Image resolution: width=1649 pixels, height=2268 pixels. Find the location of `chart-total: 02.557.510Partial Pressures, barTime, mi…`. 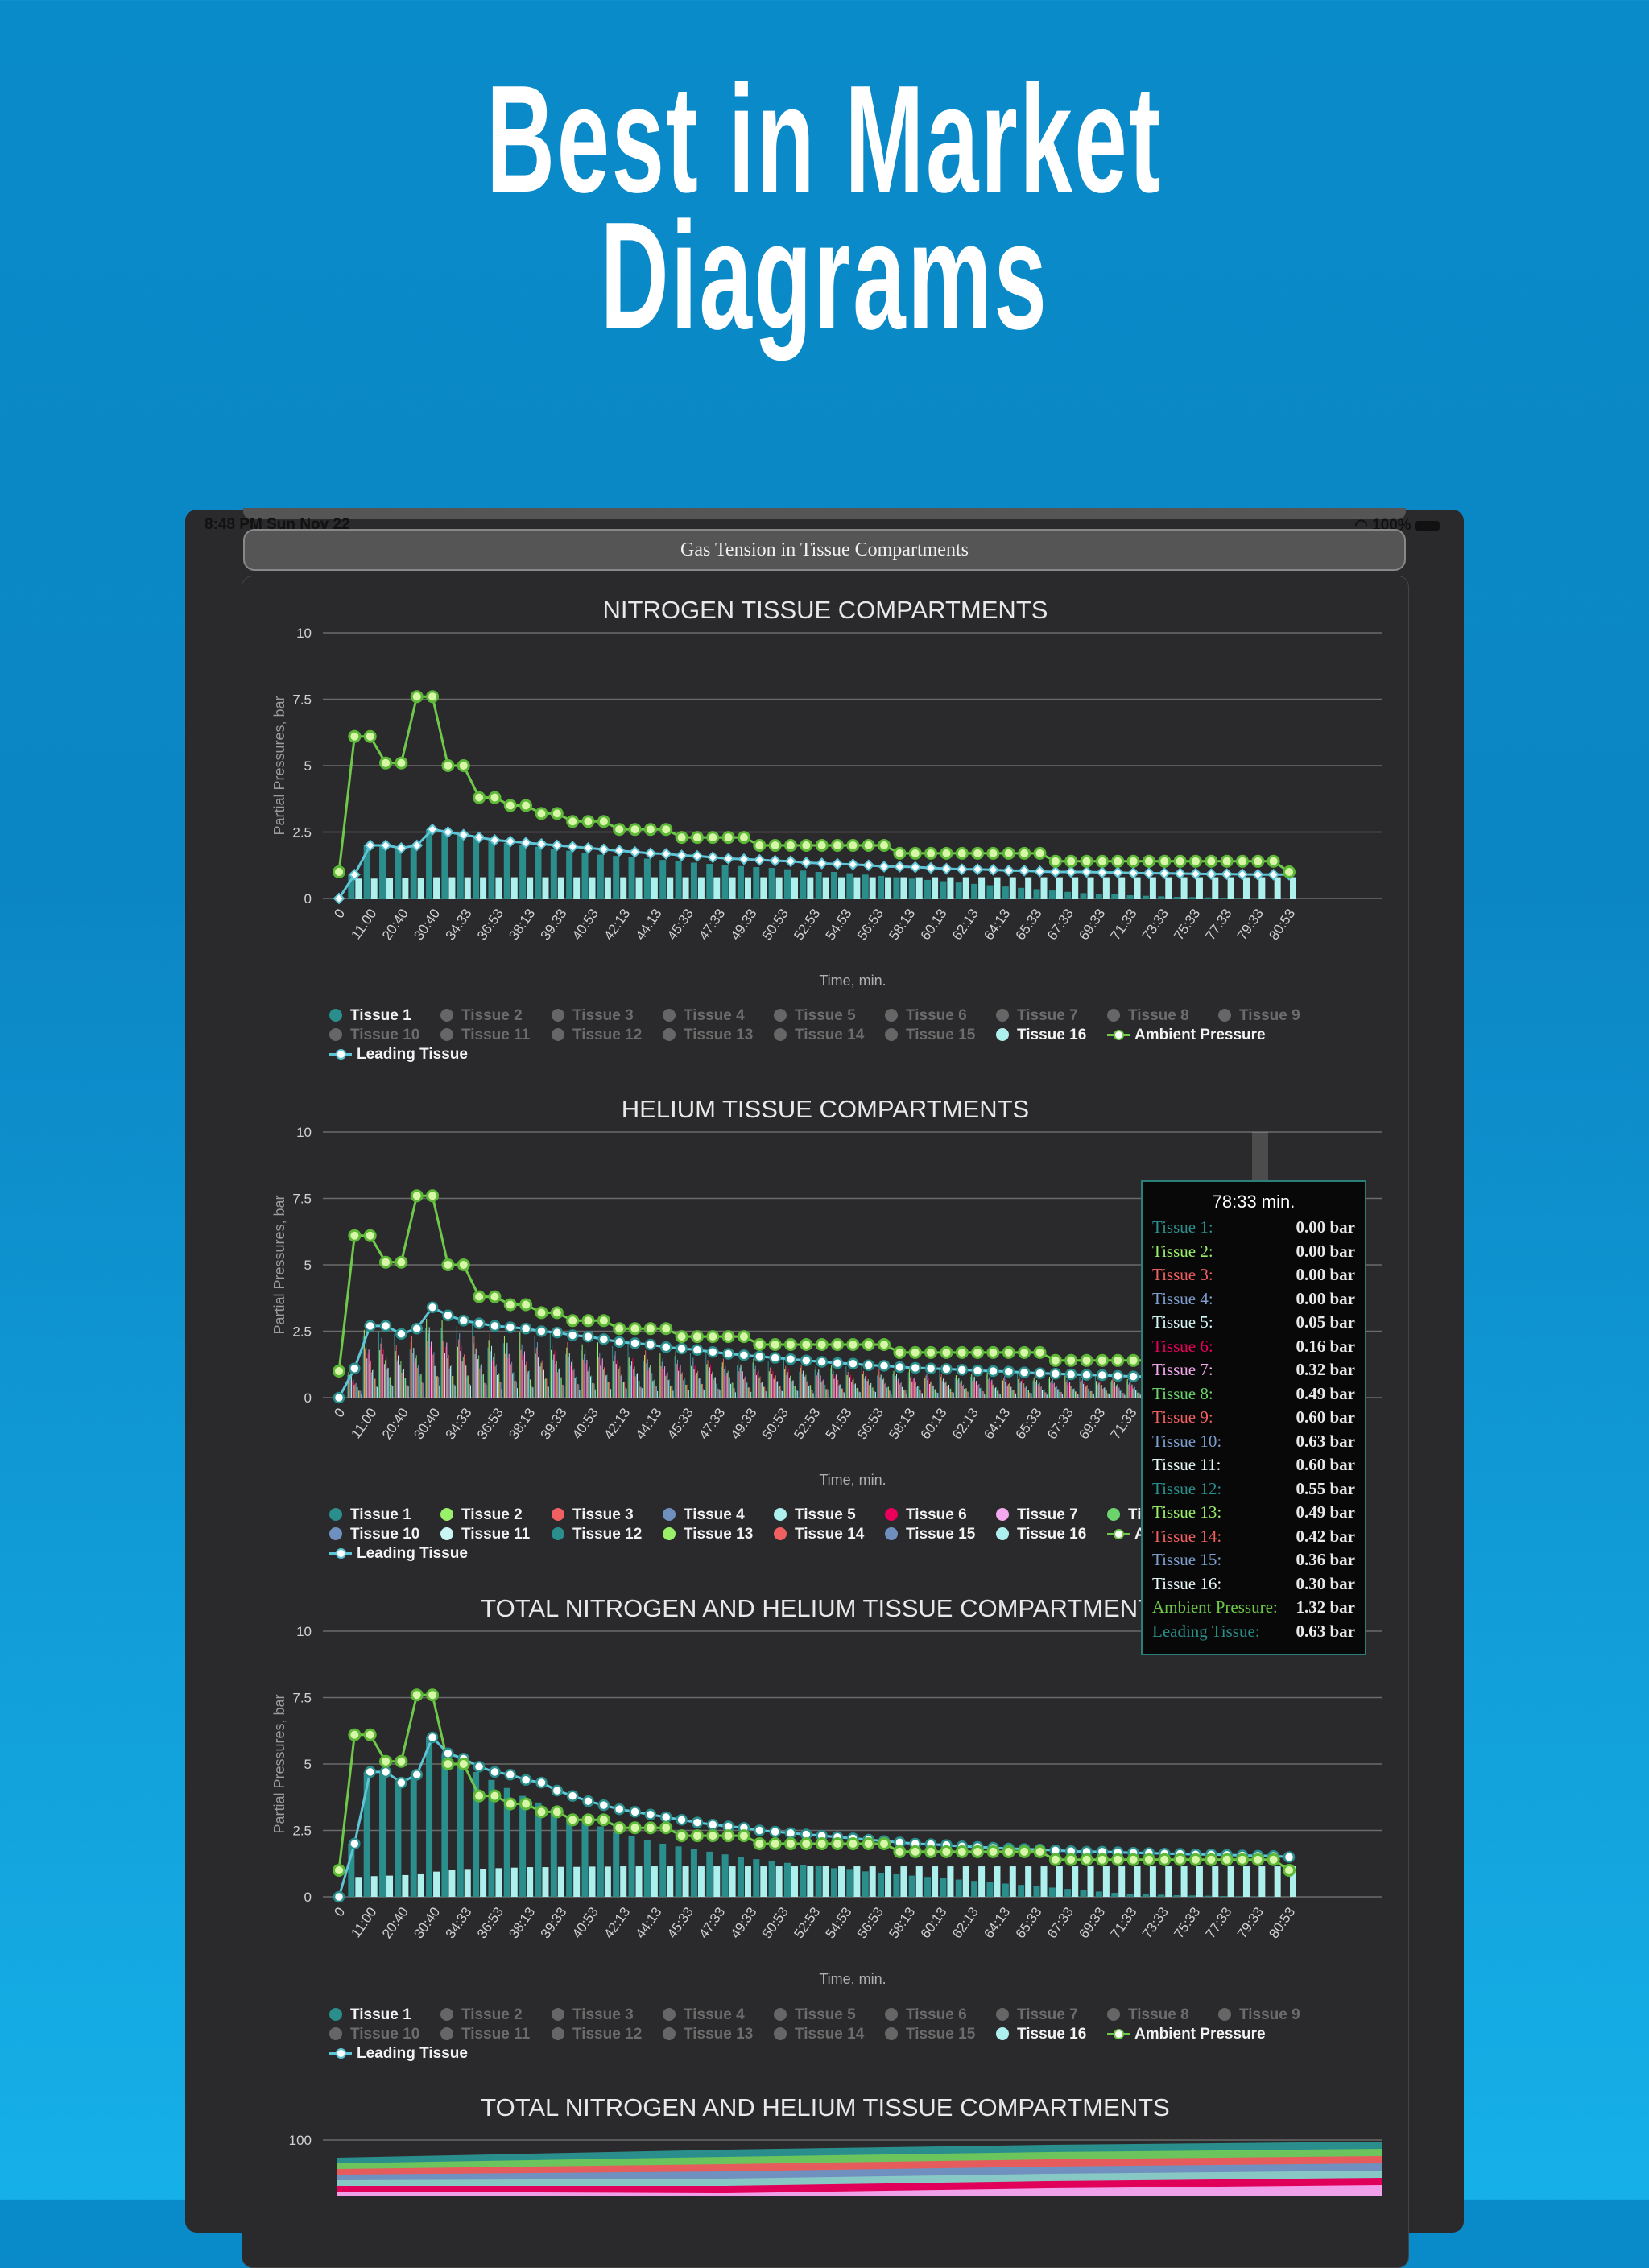

chart-total: 02.557.510Partial Pressures, barTime, mi… is located at coordinates (825, 1817).